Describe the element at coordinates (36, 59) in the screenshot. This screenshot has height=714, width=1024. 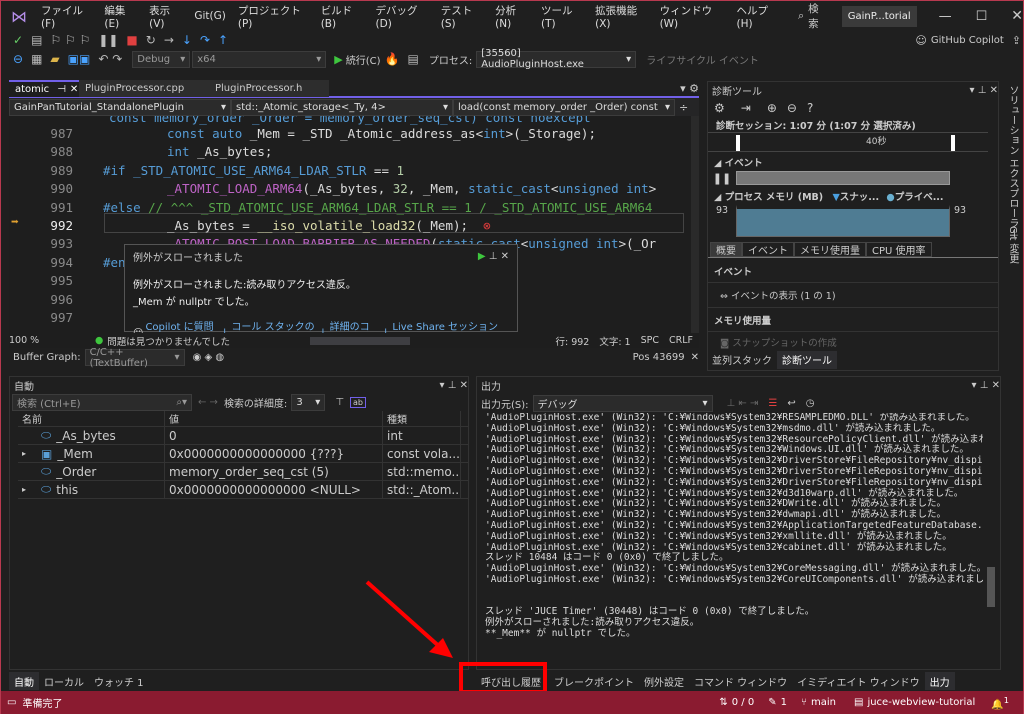
I see `new-project-icon: ▦` at that location.